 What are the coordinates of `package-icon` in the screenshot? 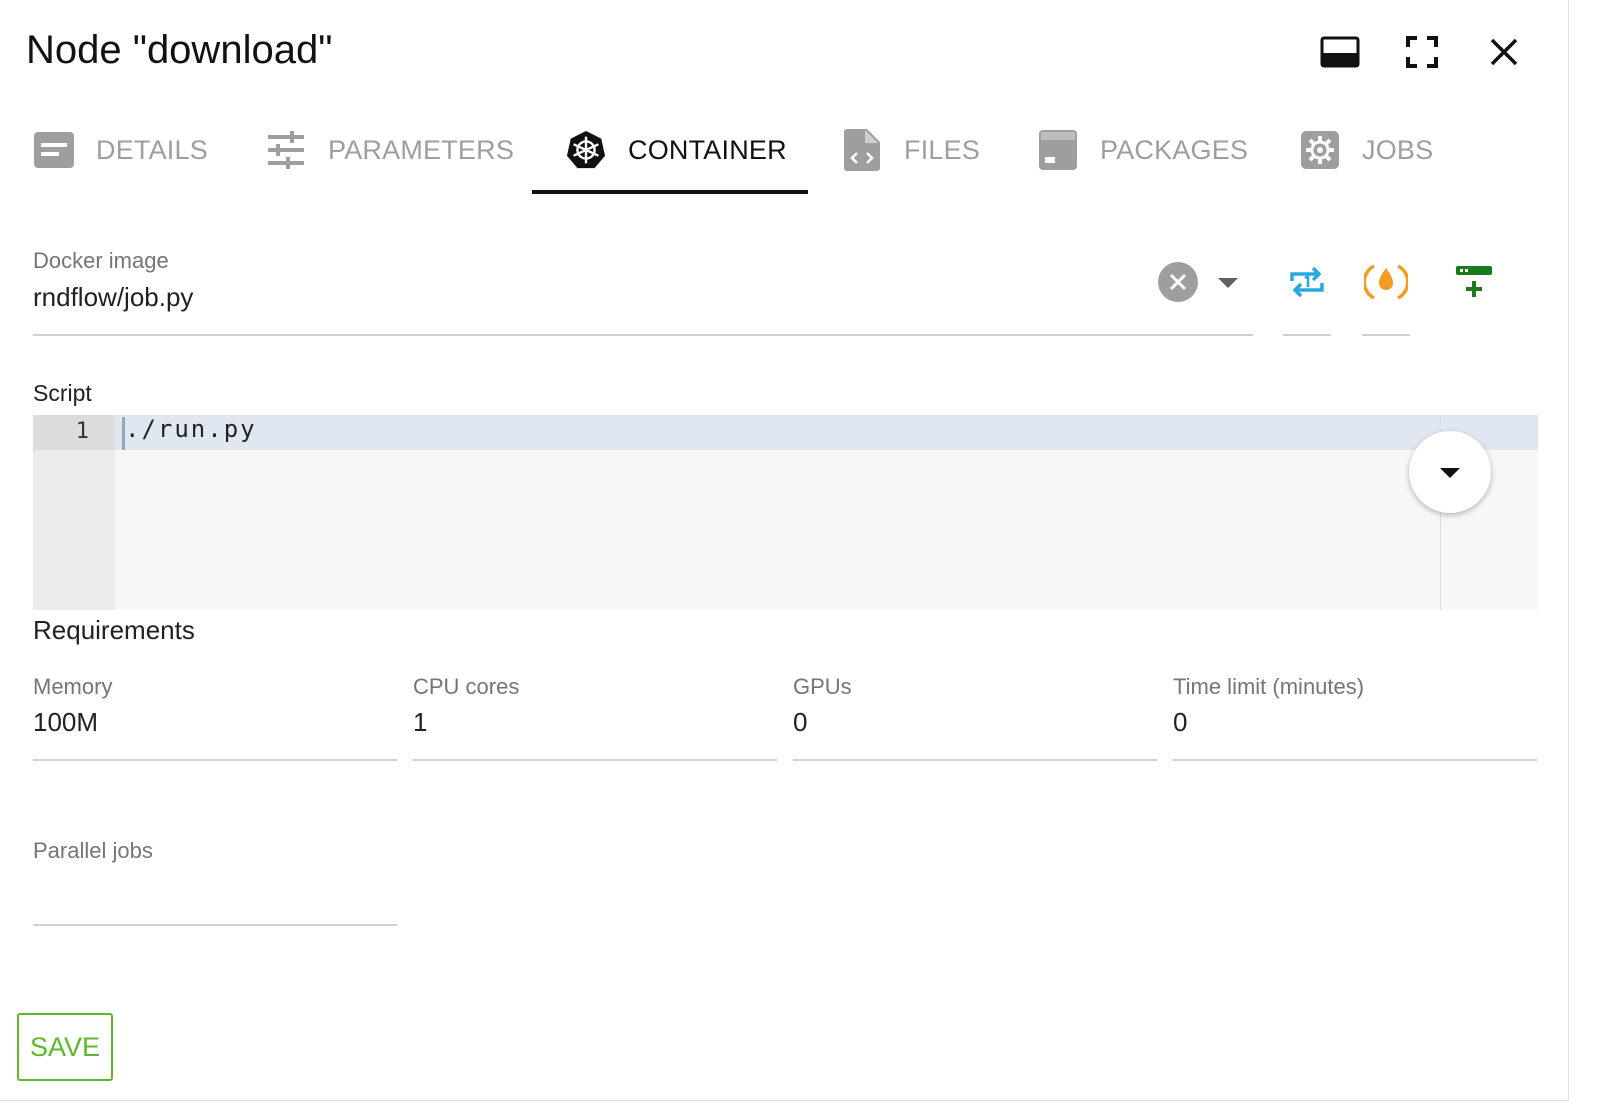 It's located at (1058, 150).